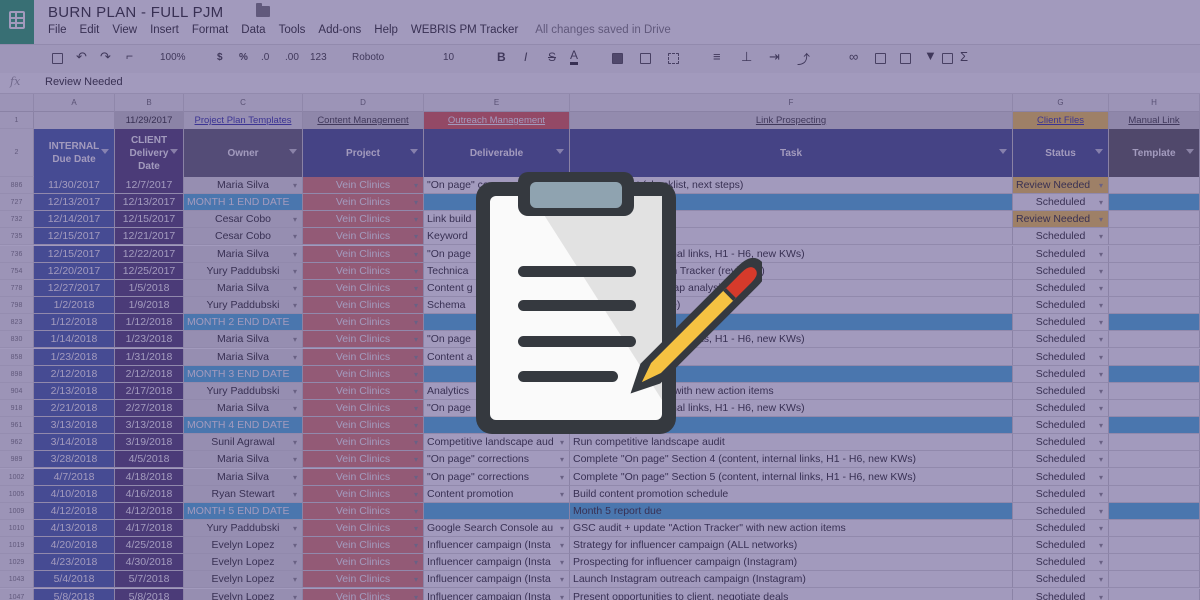  I want to click on cell-a: 12/20/2017, so click(74, 271).